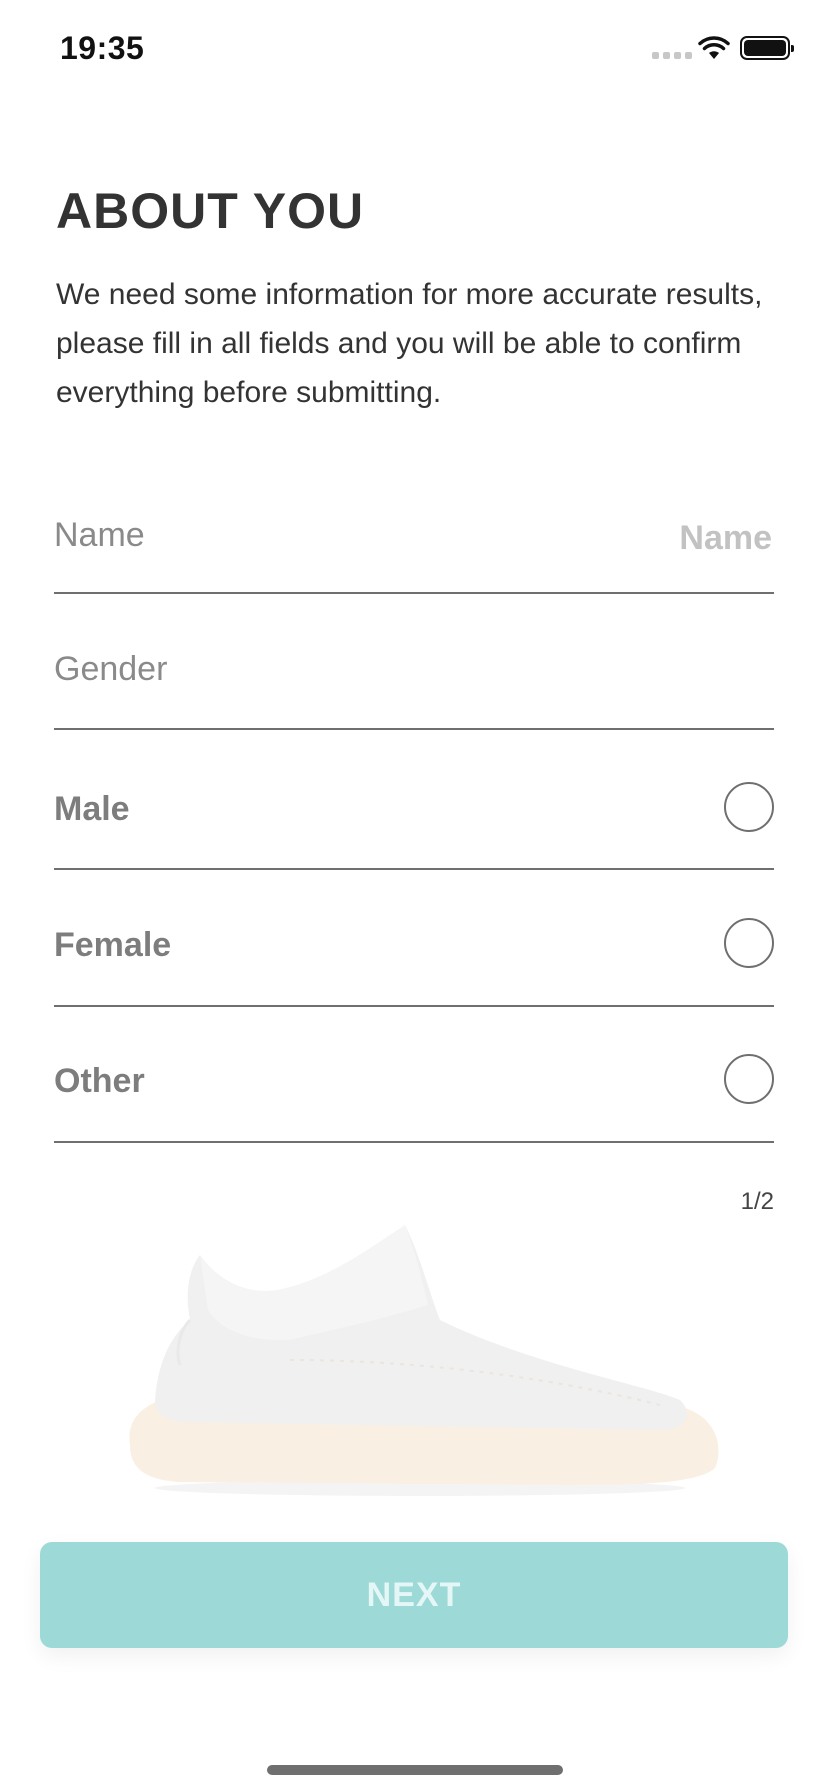  What do you see at coordinates (414, 542) in the screenshot?
I see `name-field-row: Name` at bounding box center [414, 542].